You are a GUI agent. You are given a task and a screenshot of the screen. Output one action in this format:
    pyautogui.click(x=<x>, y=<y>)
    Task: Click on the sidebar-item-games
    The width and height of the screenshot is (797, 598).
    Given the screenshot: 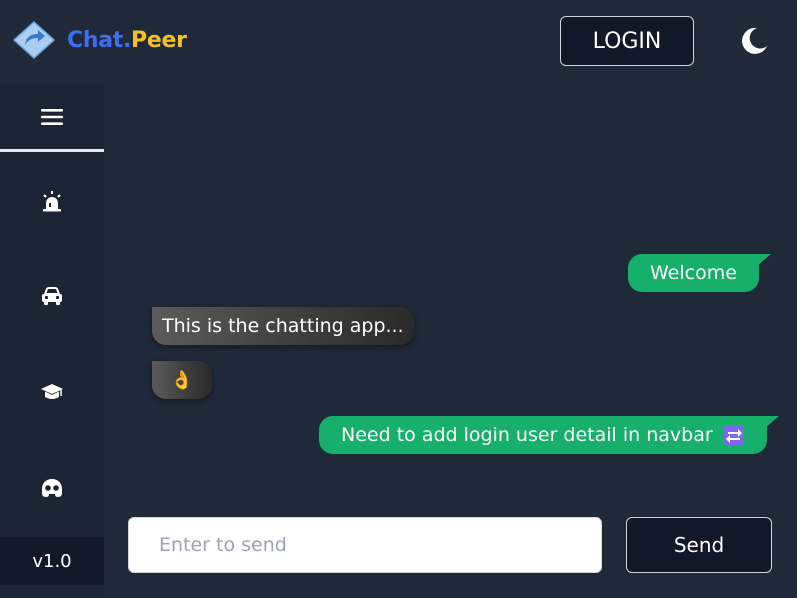 What is the action you would take?
    pyautogui.click(x=52, y=488)
    